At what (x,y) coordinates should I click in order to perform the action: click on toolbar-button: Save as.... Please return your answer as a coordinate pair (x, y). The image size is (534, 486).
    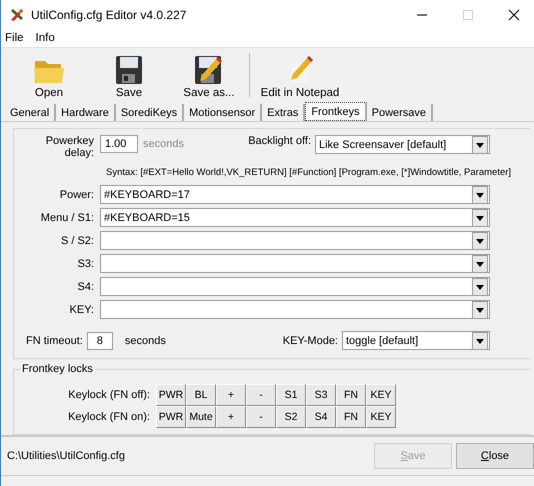
    Looking at the image, I should click on (209, 77).